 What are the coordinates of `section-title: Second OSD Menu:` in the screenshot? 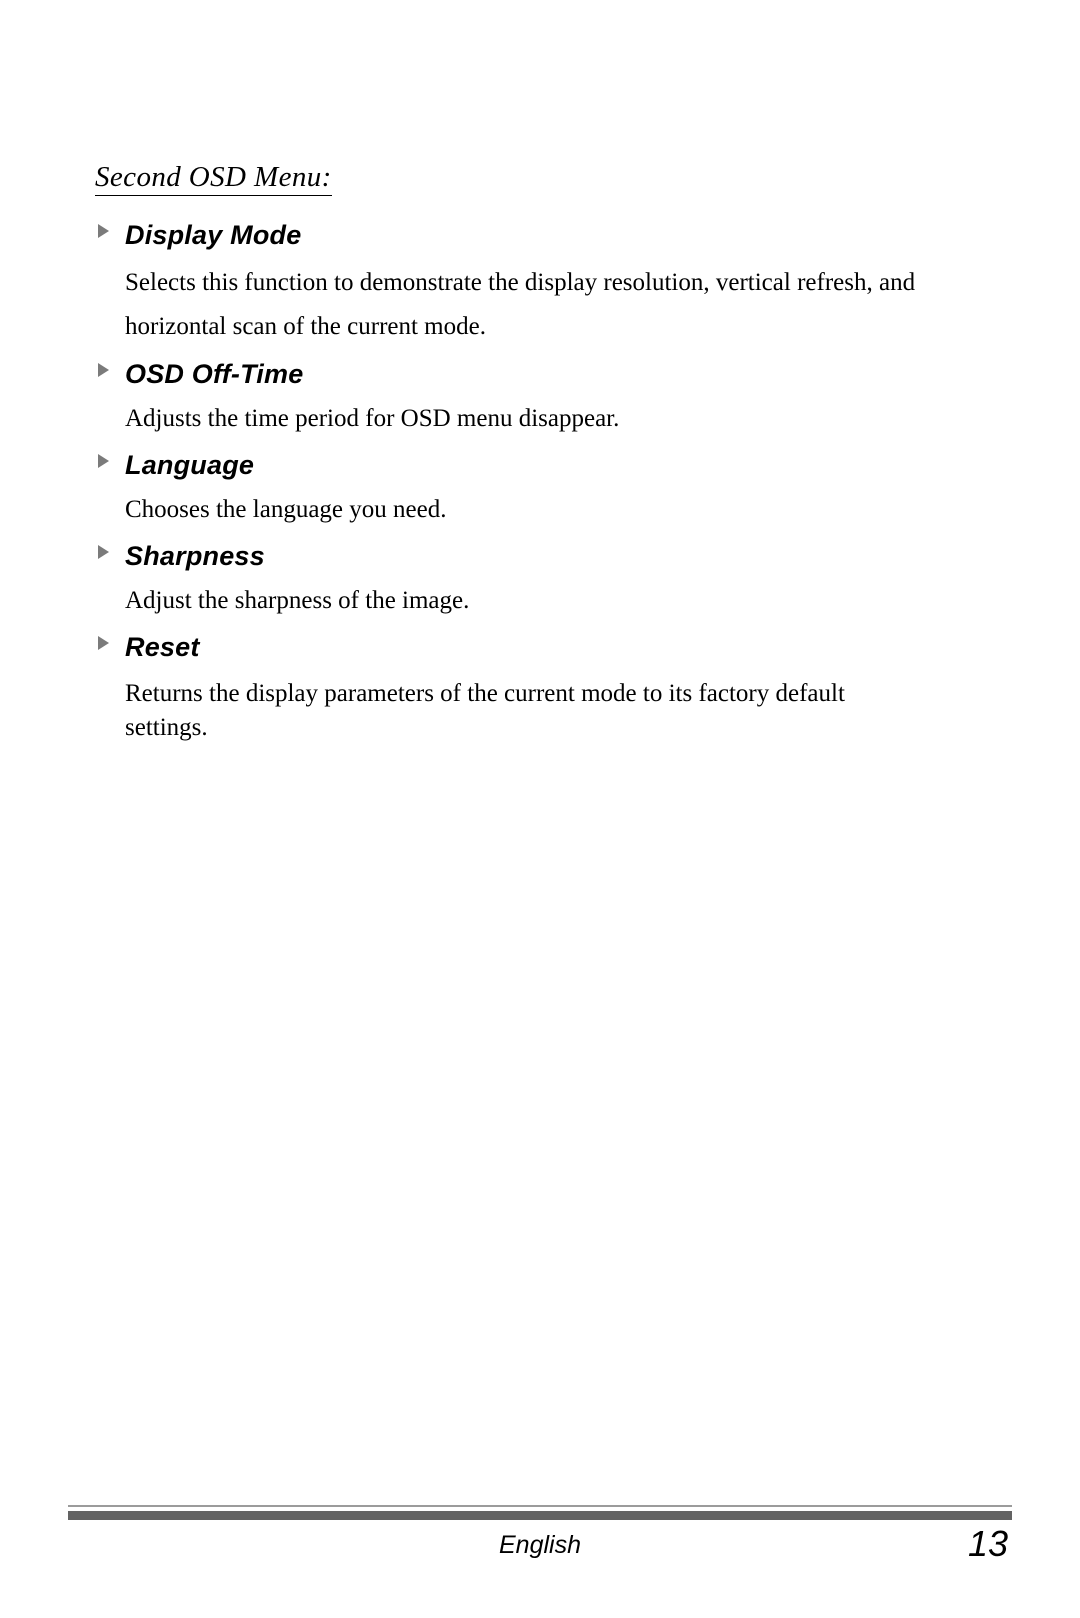 It's located at (213, 178).